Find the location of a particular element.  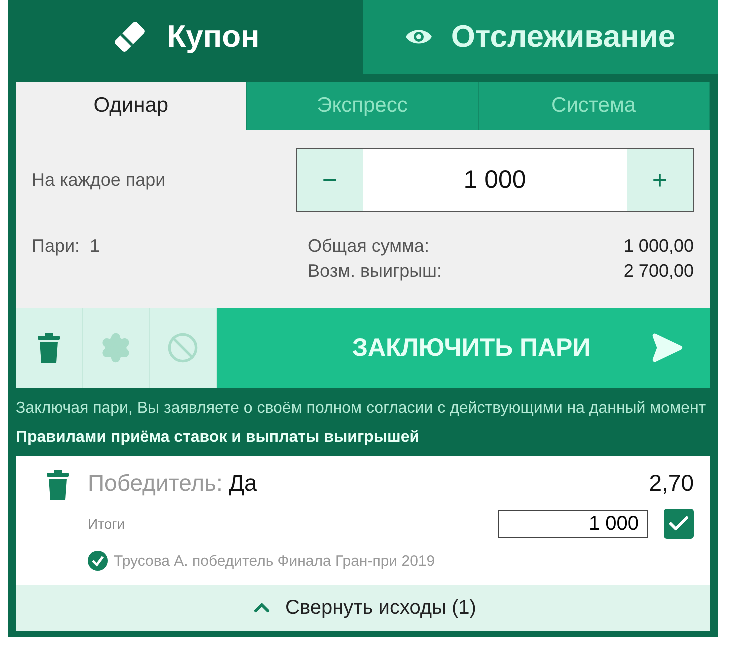

stake-input: 1 000 is located at coordinates (573, 524).